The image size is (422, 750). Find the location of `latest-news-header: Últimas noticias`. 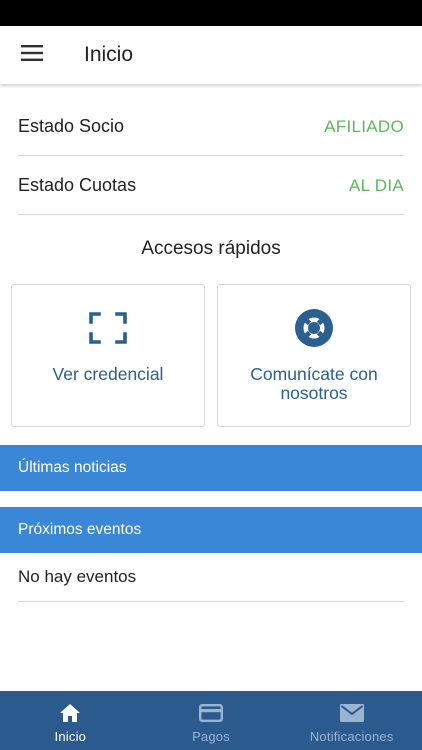

latest-news-header: Últimas noticias is located at coordinates (211, 468).